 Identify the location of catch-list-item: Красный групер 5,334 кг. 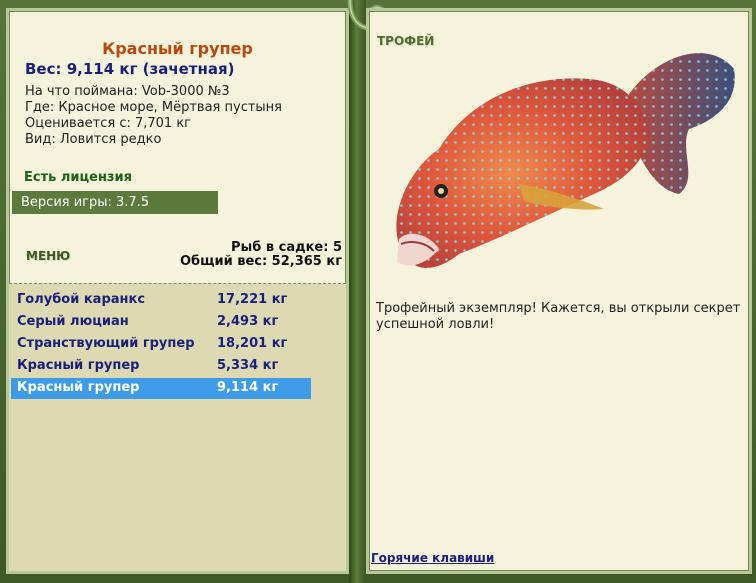
(161, 366).